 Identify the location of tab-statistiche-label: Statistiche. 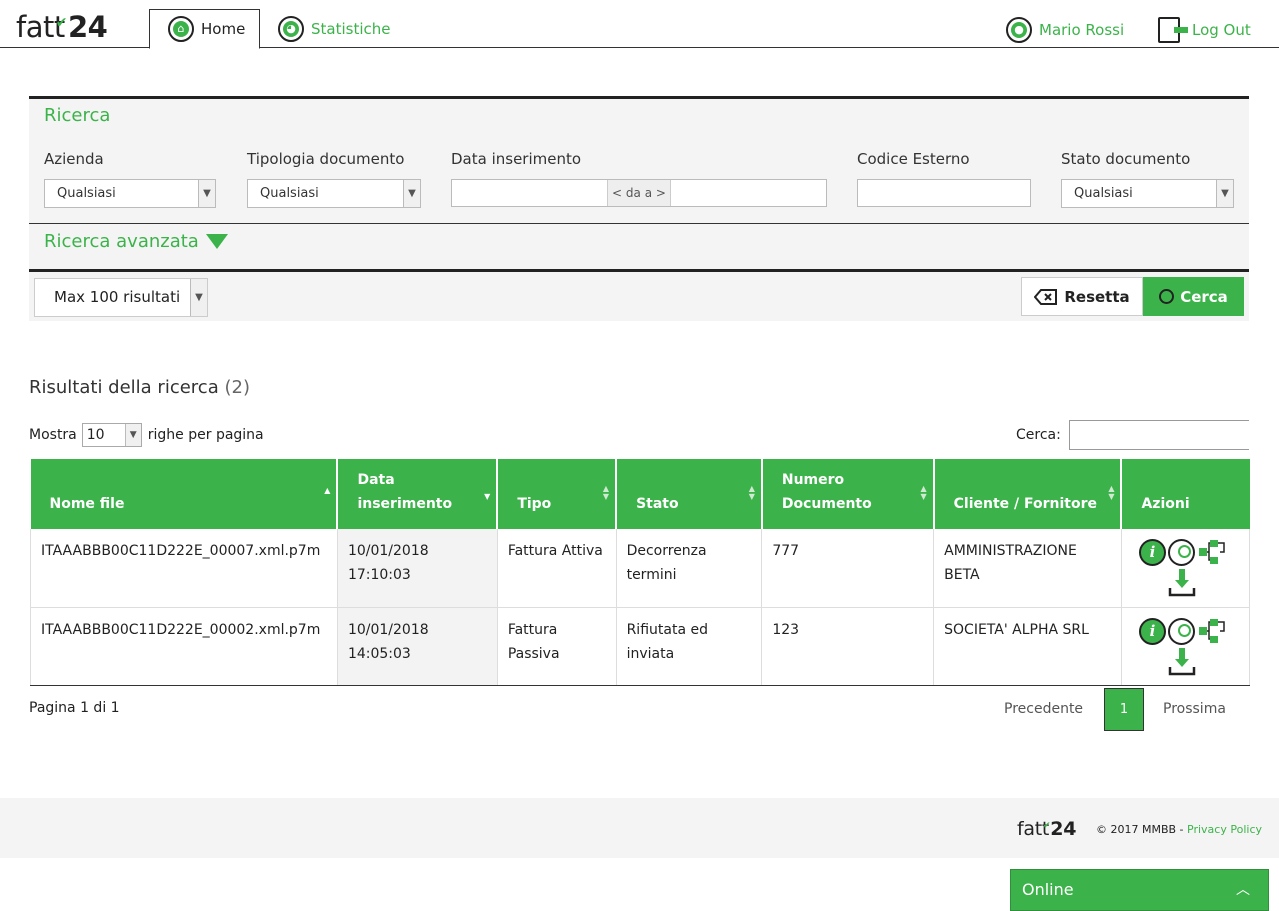
(351, 29).